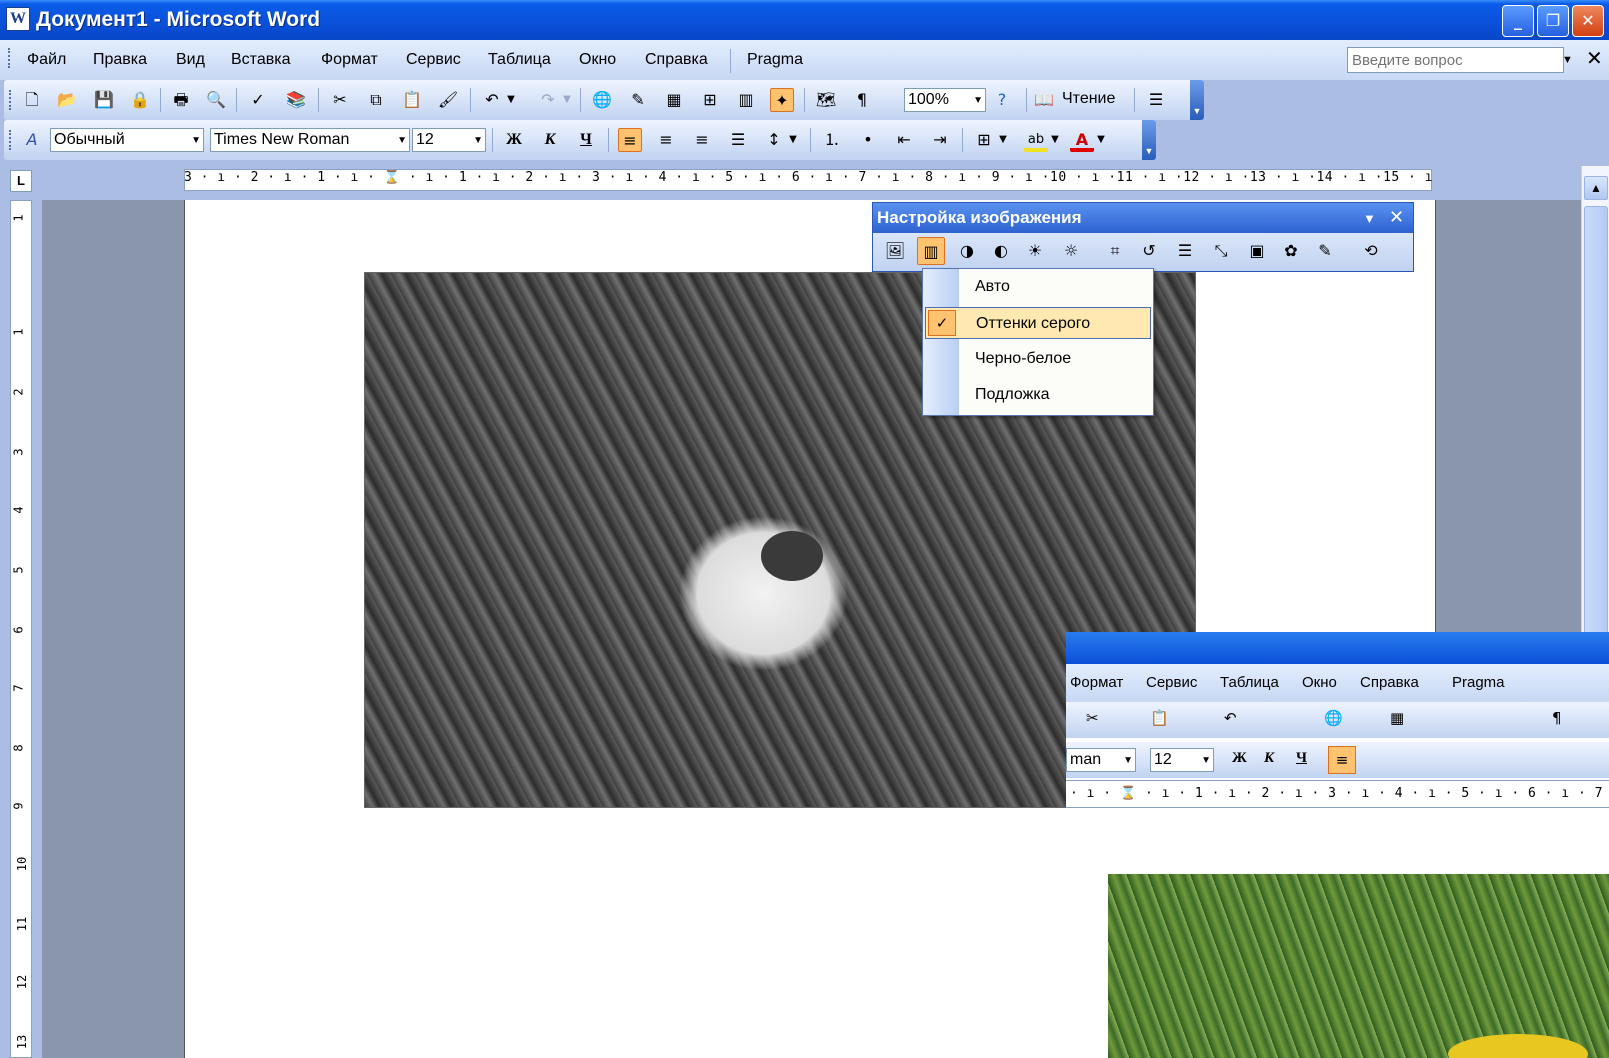 This screenshot has height=1058, width=1609. I want to click on drawing-icon: ✦, so click(782, 100).